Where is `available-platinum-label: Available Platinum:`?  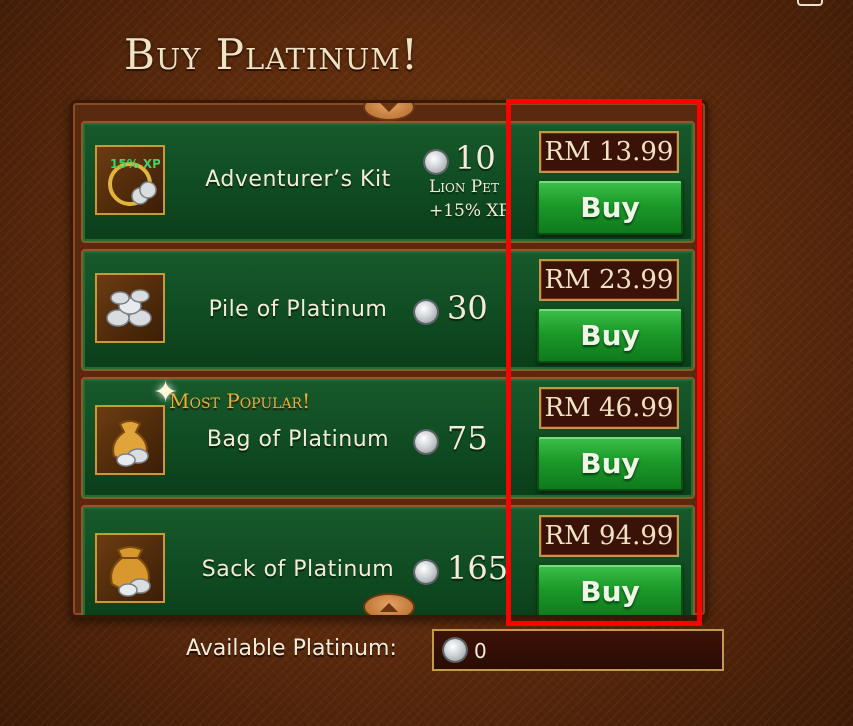 available-platinum-label: Available Platinum: is located at coordinates (291, 648).